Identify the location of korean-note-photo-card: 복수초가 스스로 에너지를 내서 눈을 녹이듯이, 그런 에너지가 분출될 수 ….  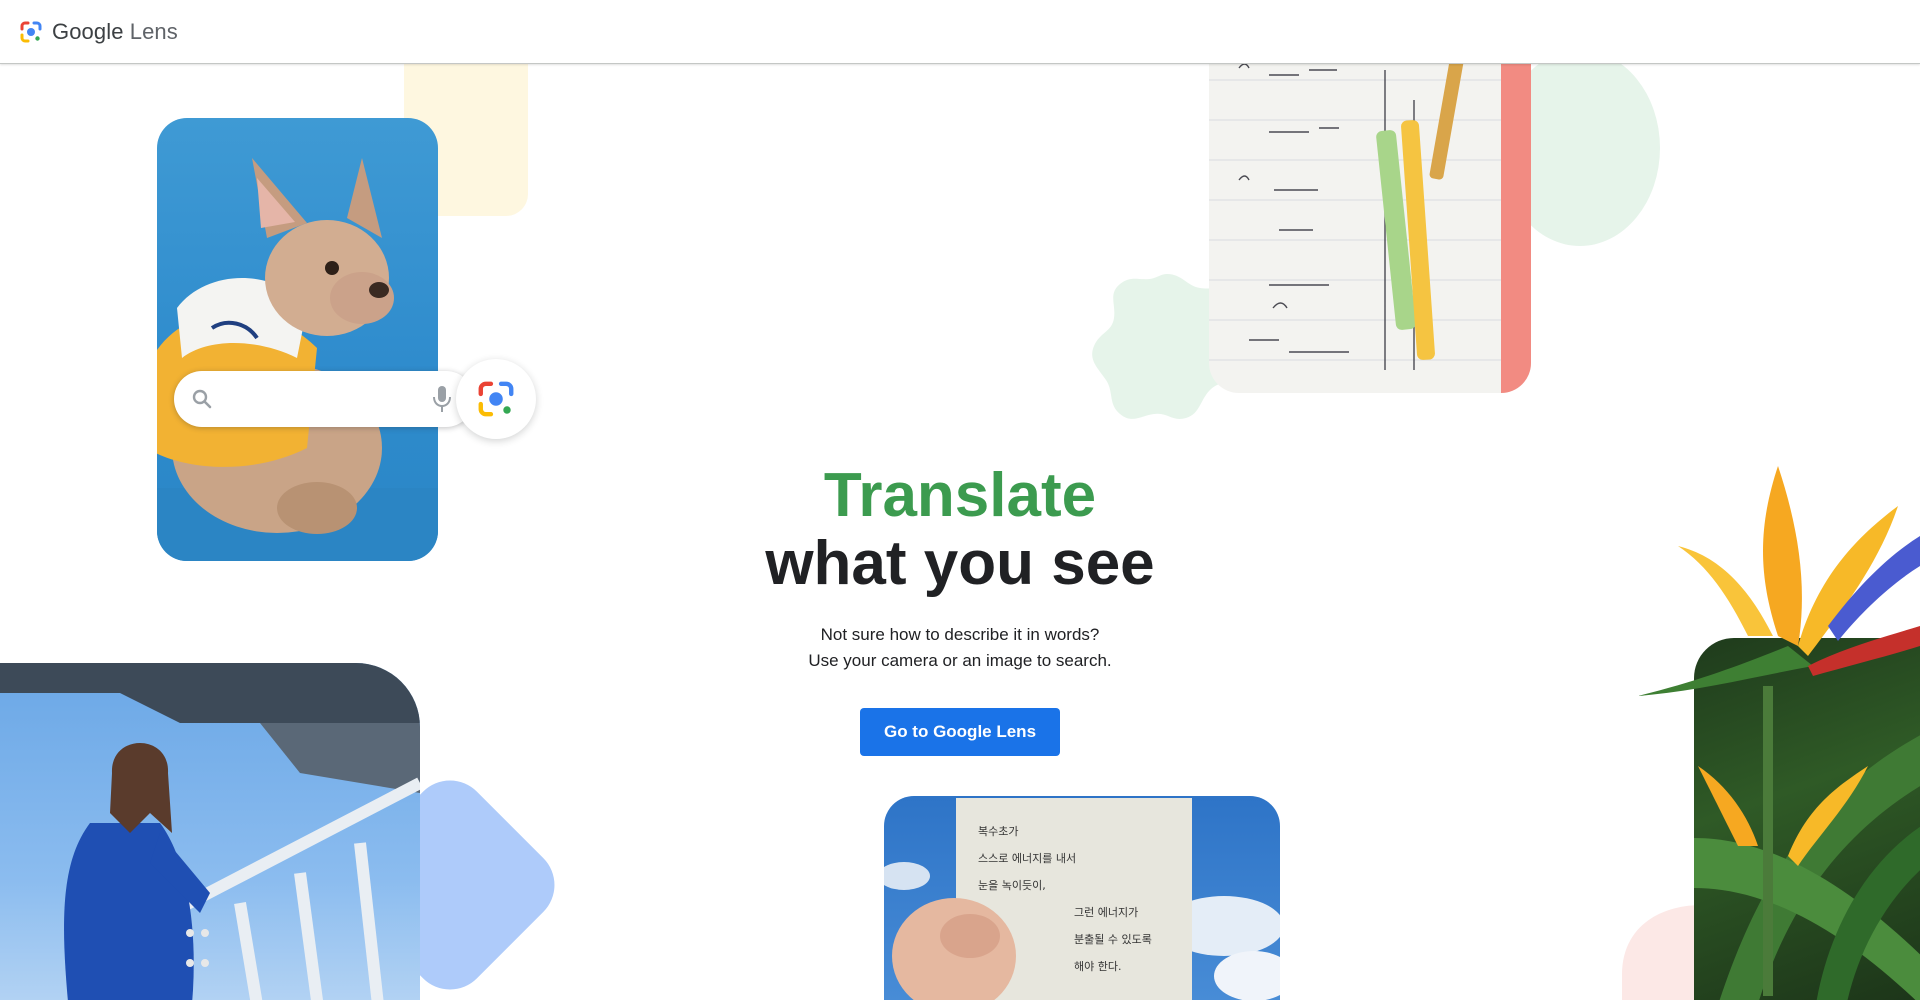
(1082, 898).